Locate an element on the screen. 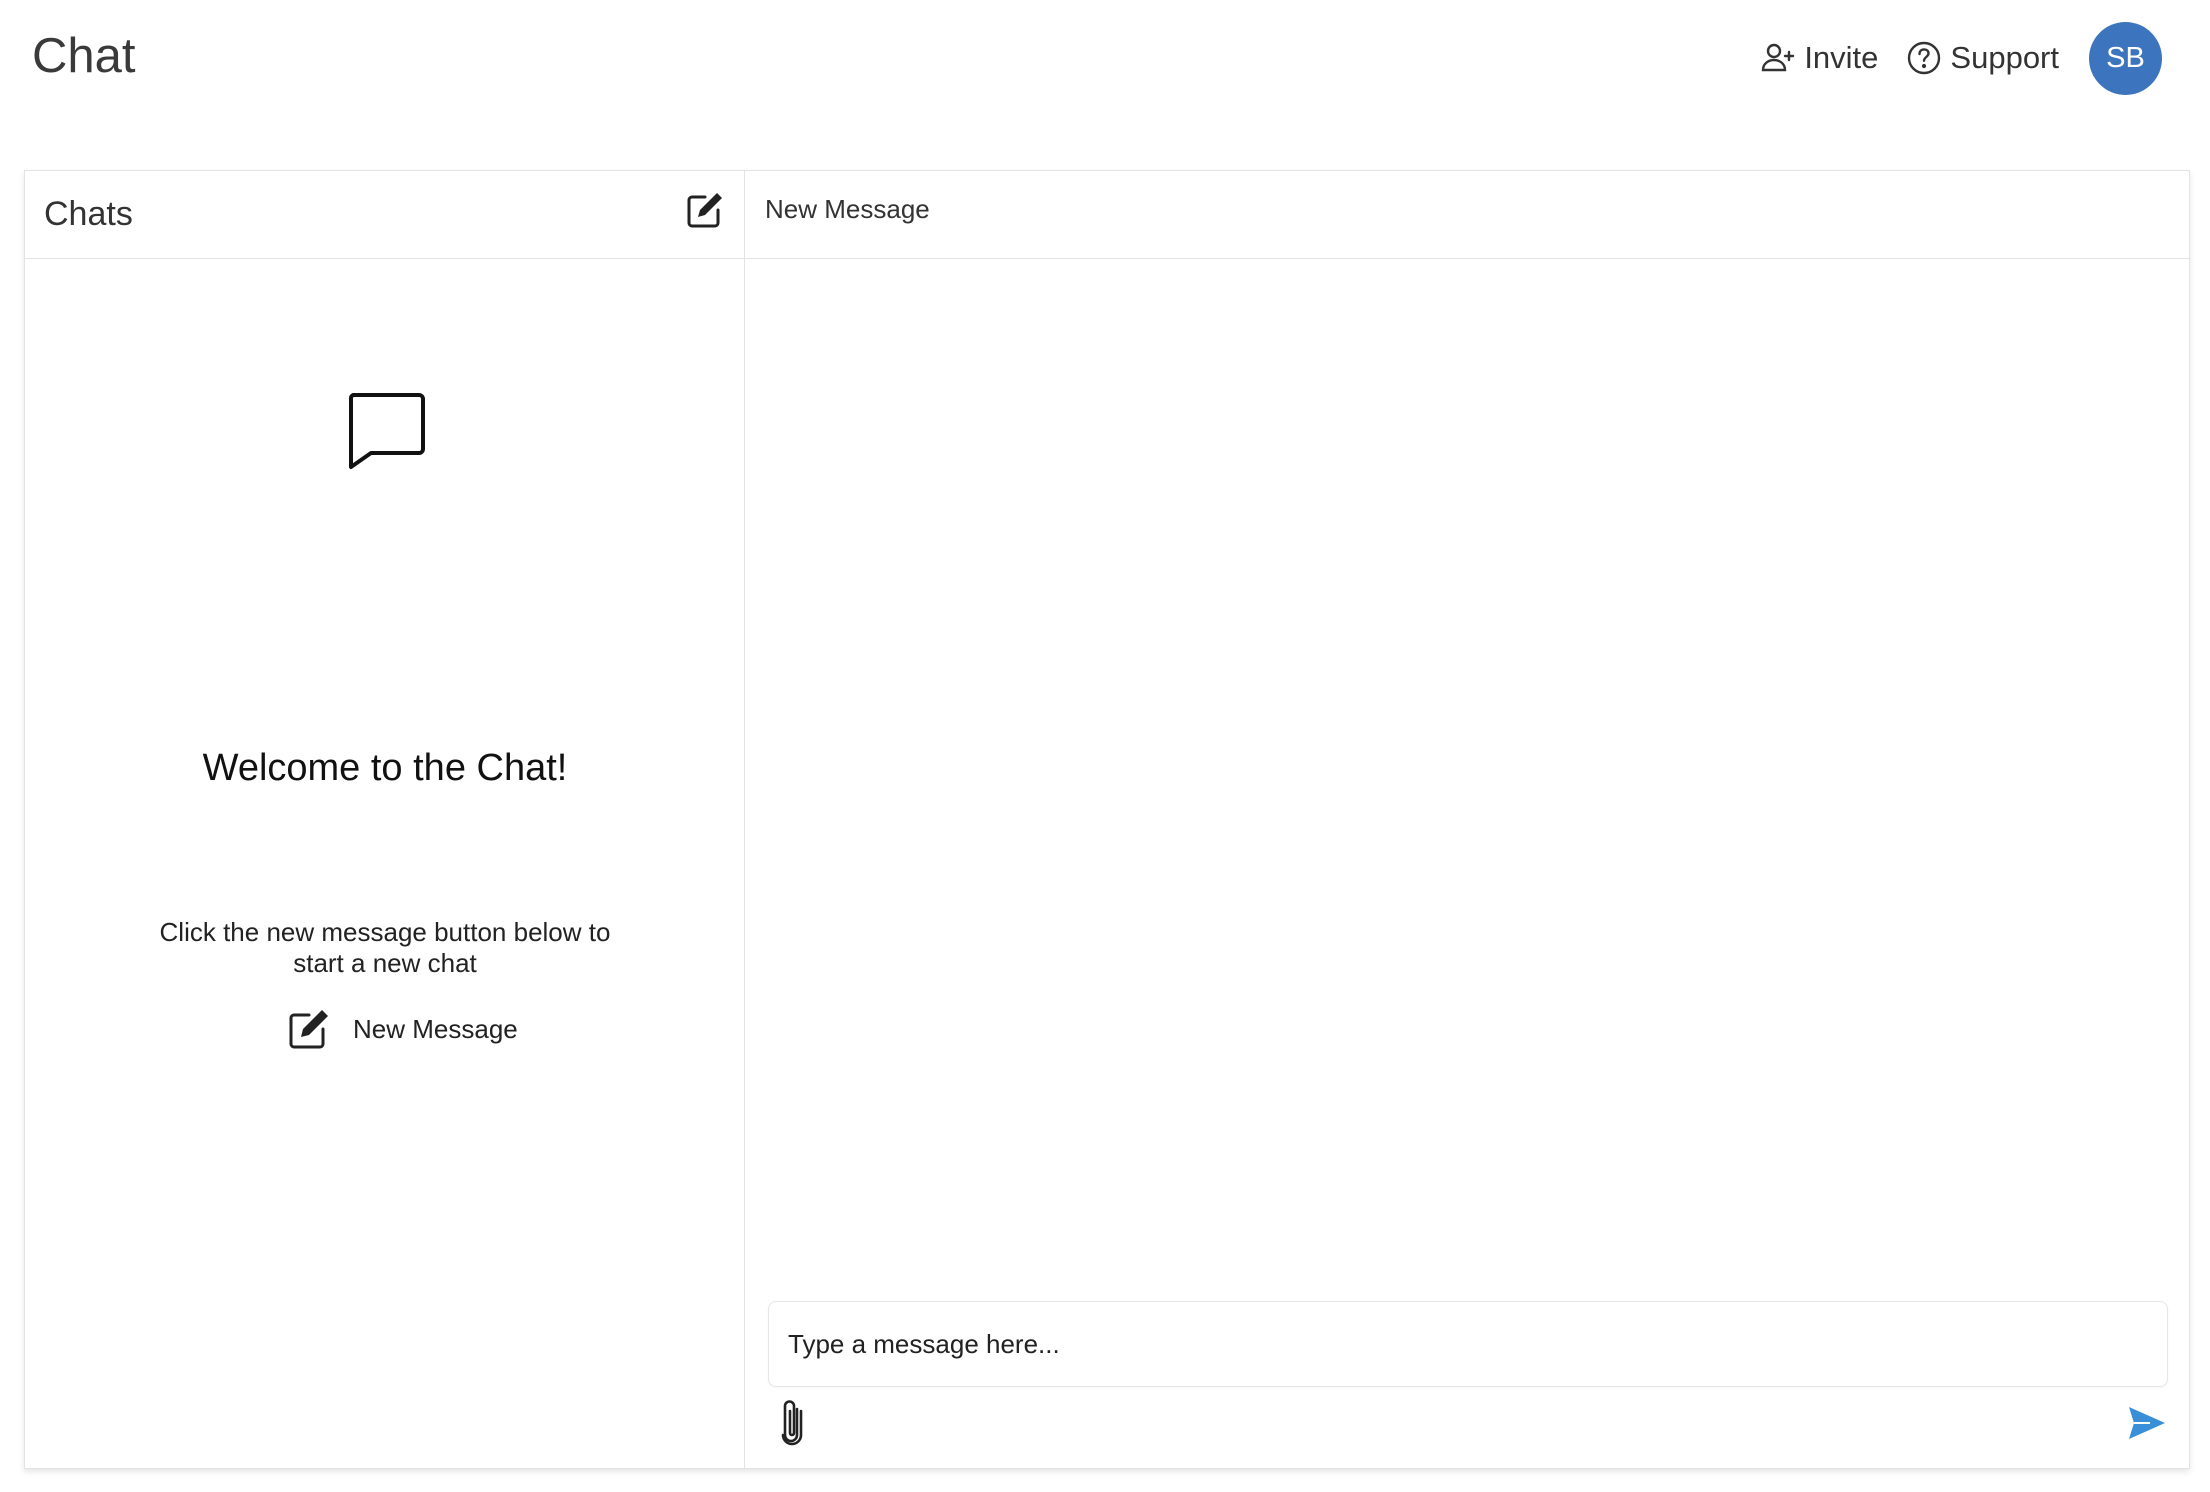 The height and width of the screenshot is (1492, 2210). compose-button is located at coordinates (705, 210).